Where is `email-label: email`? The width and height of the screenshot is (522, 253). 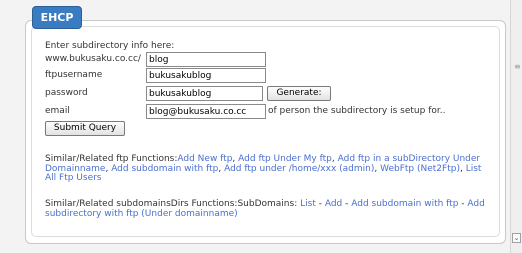
email-label: email is located at coordinates (57, 111).